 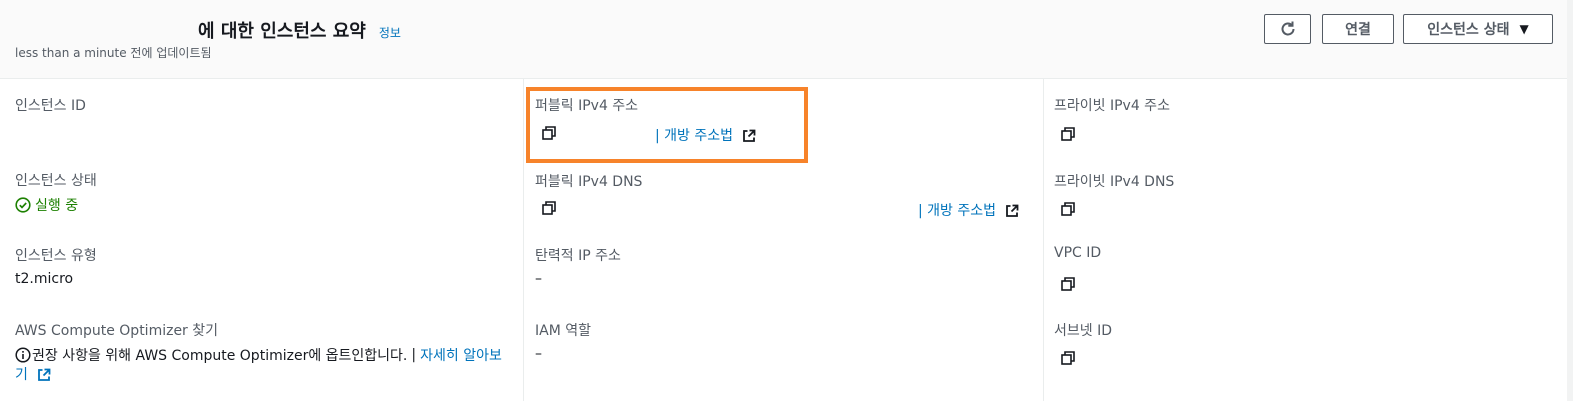 What do you see at coordinates (56, 256) in the screenshot?
I see `instance-type-label: 인스턴스 유형` at bounding box center [56, 256].